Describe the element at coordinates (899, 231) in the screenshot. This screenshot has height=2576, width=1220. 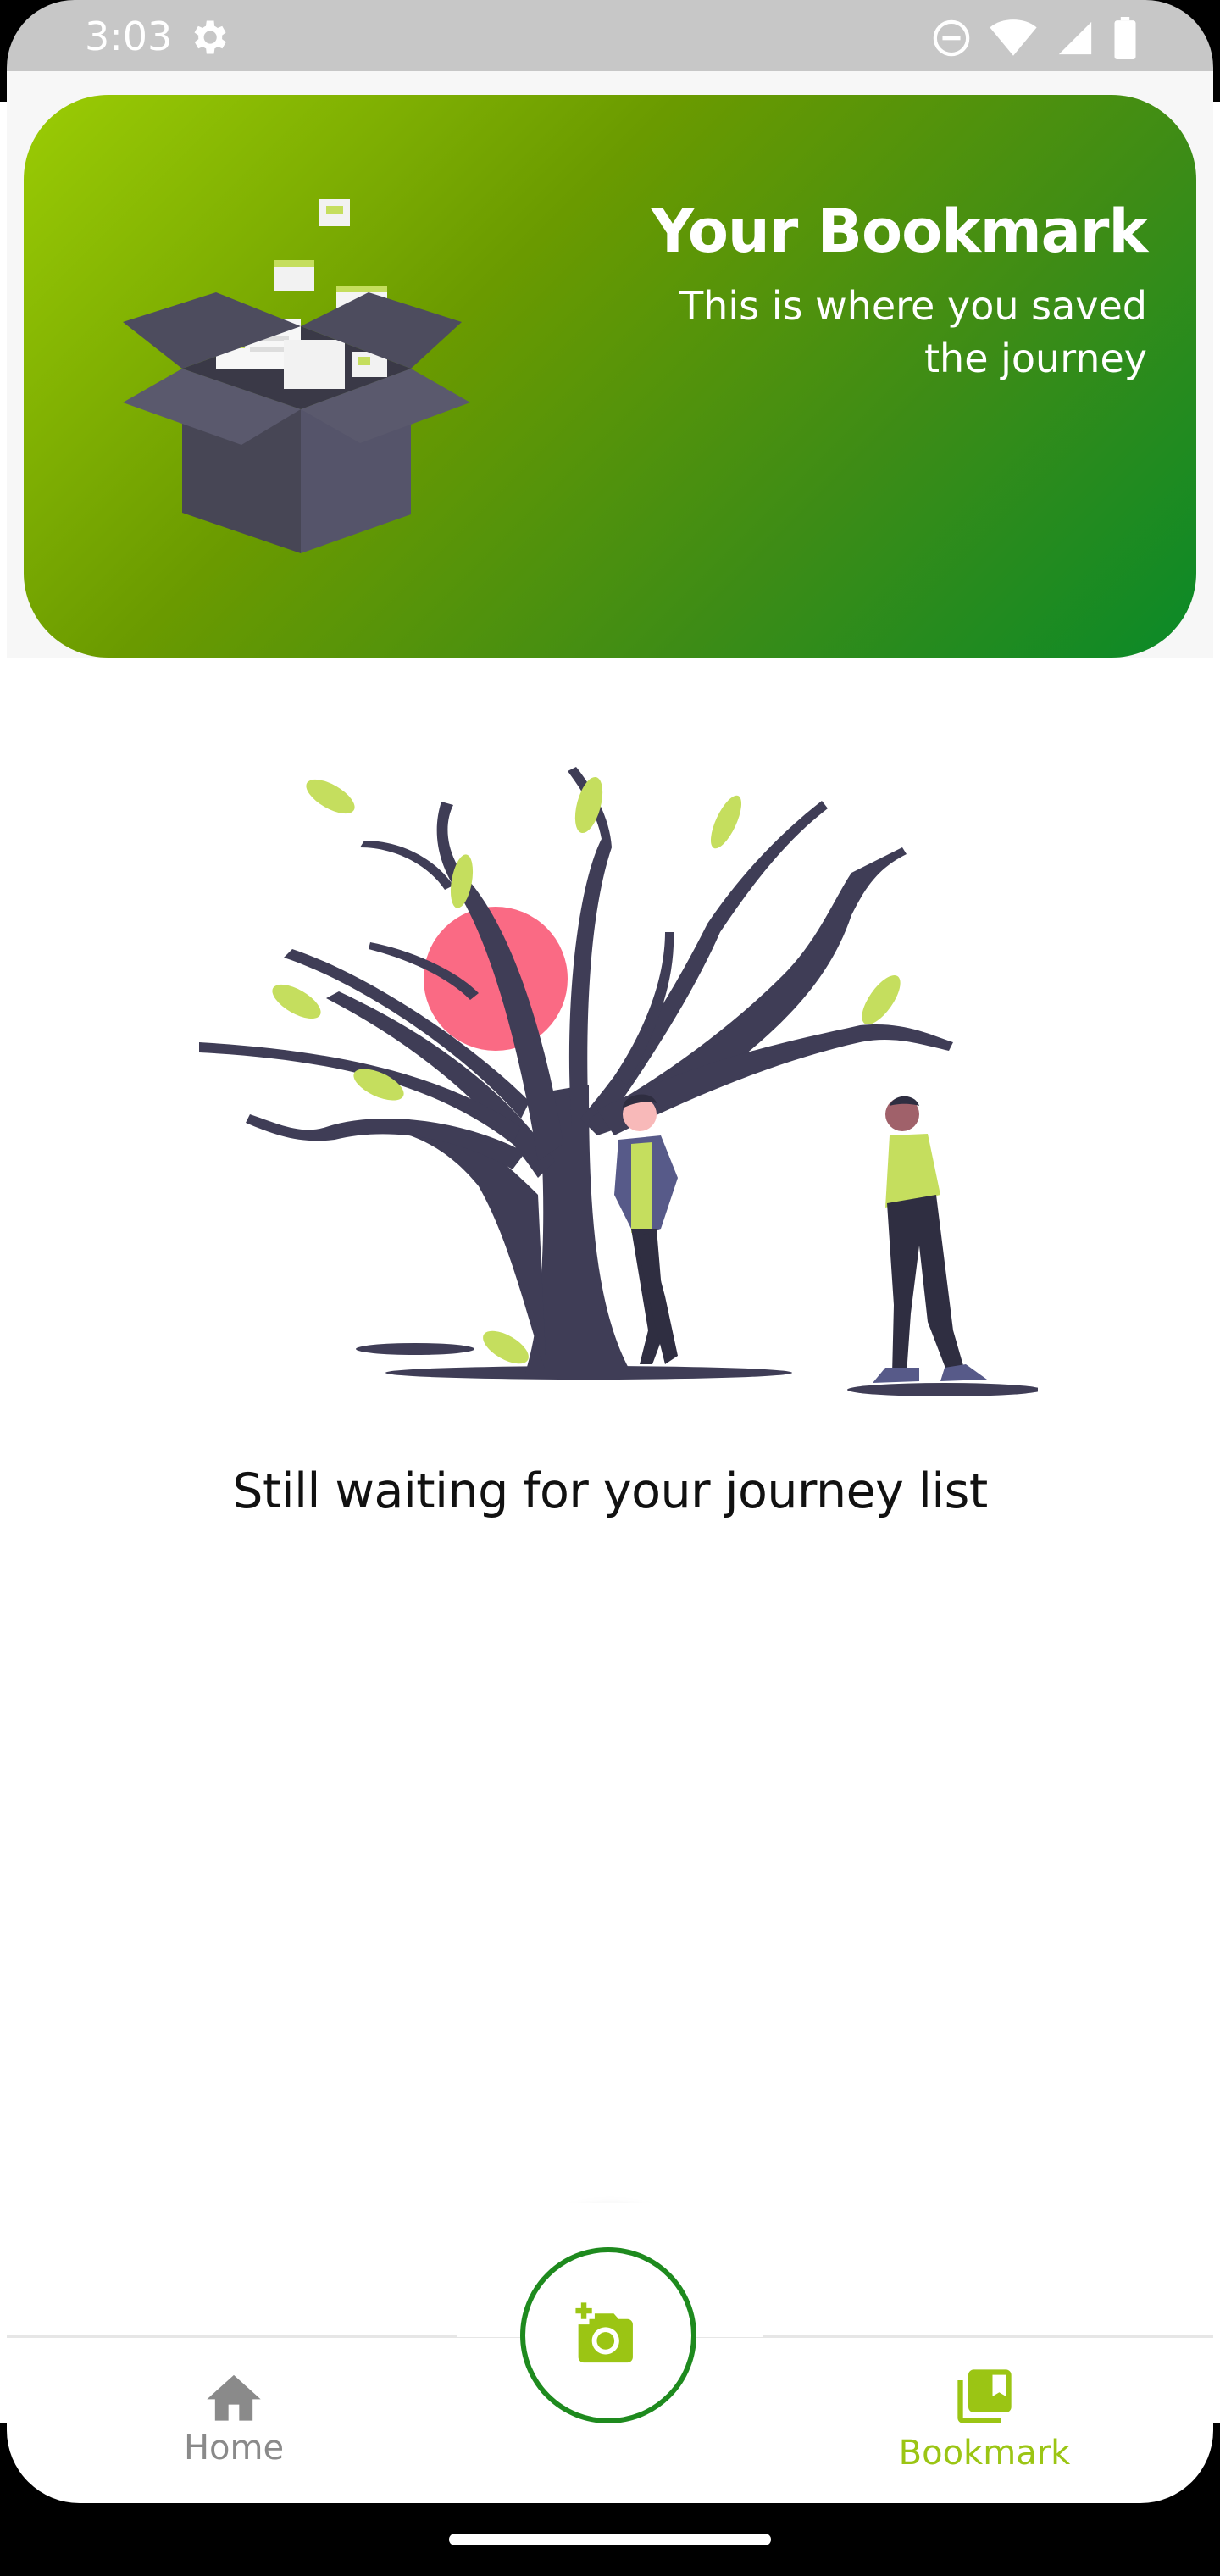
I see `page-title: Your Bookmark` at that location.